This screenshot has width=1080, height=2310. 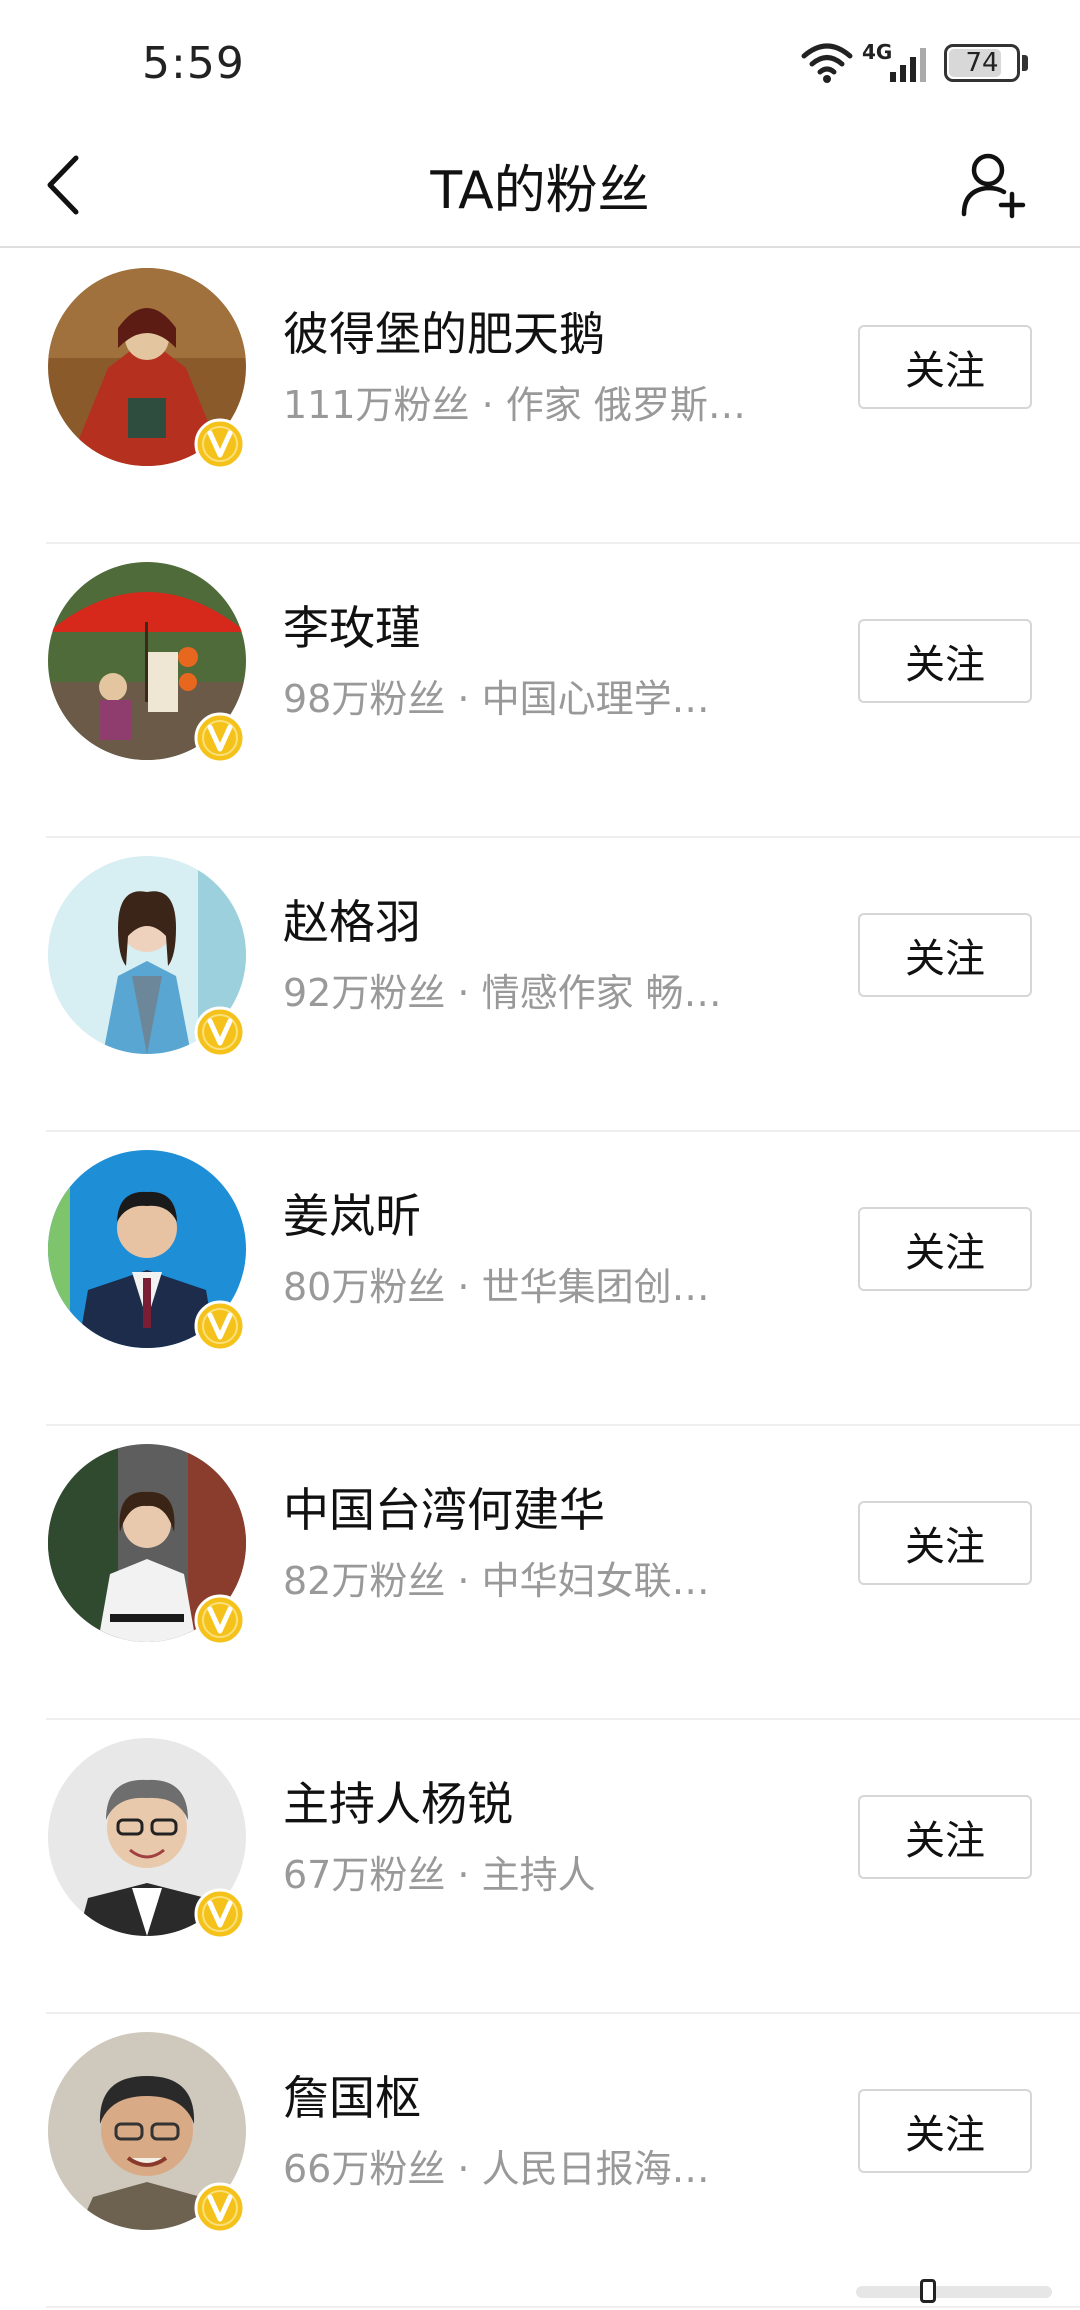 I want to click on fan-list-item: 李玫瑾 98万粉丝 · 中国心理学… 关注, so click(x=540, y=691).